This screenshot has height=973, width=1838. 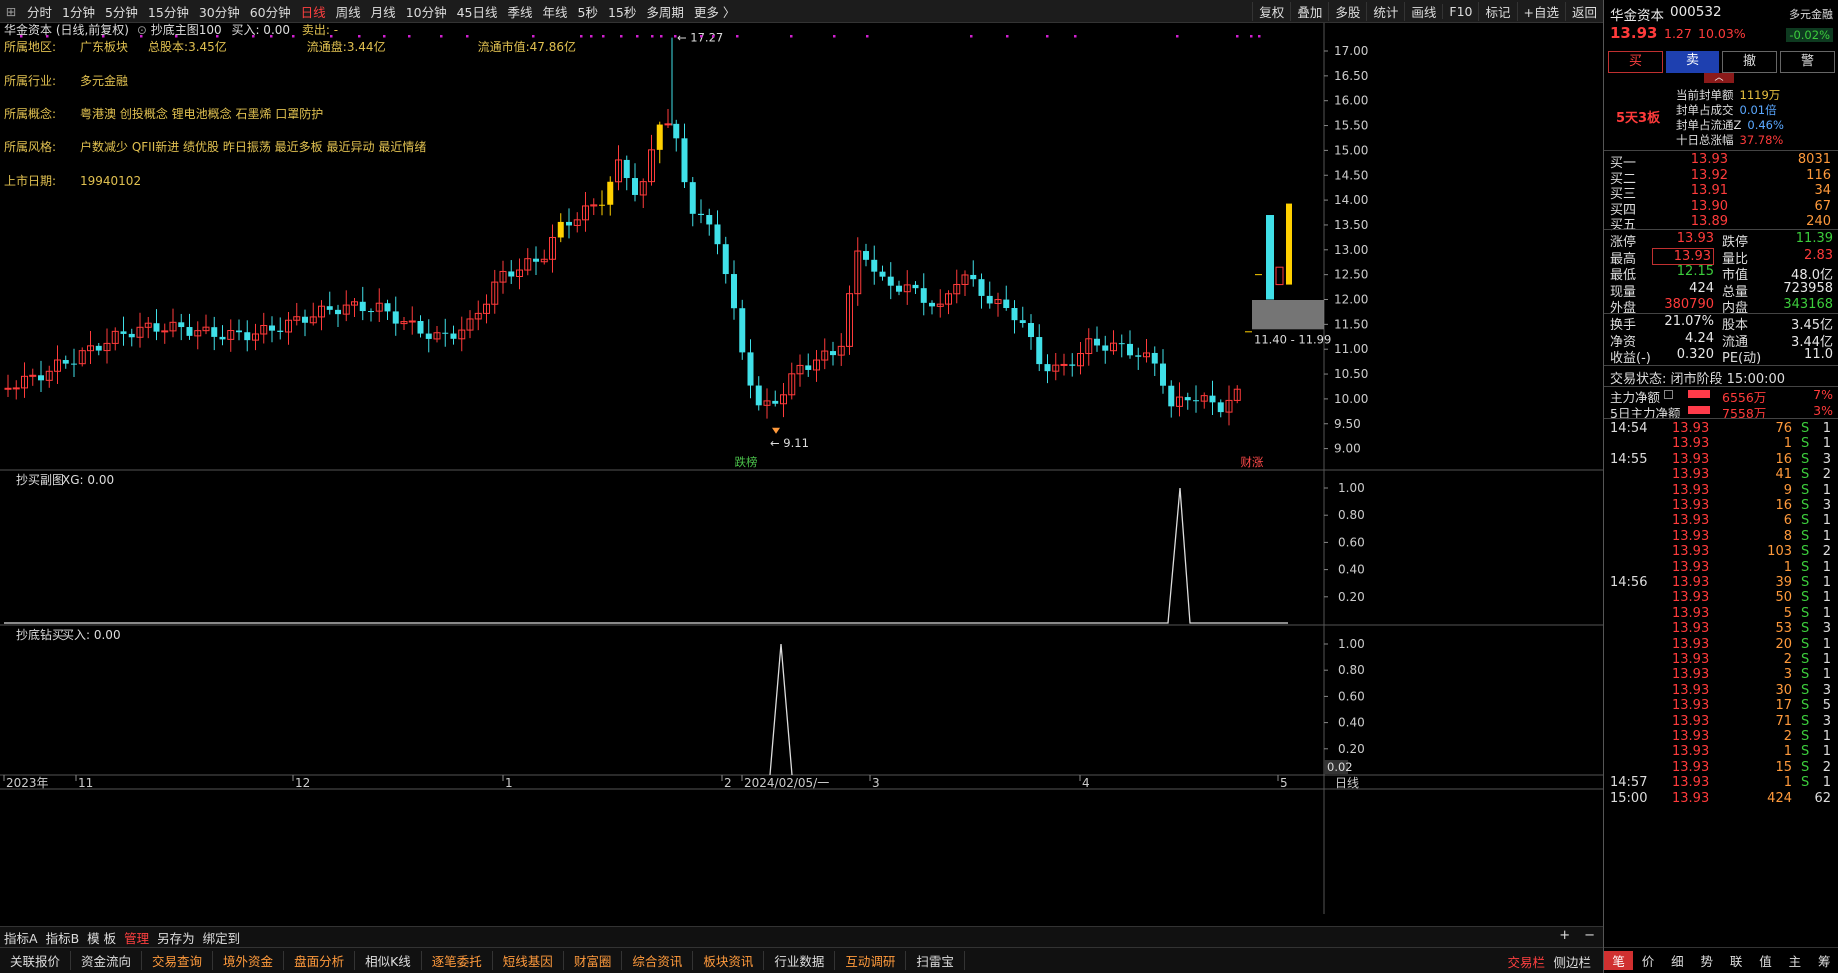 I want to click on quote-tab-1: 价, so click(x=1647, y=960).